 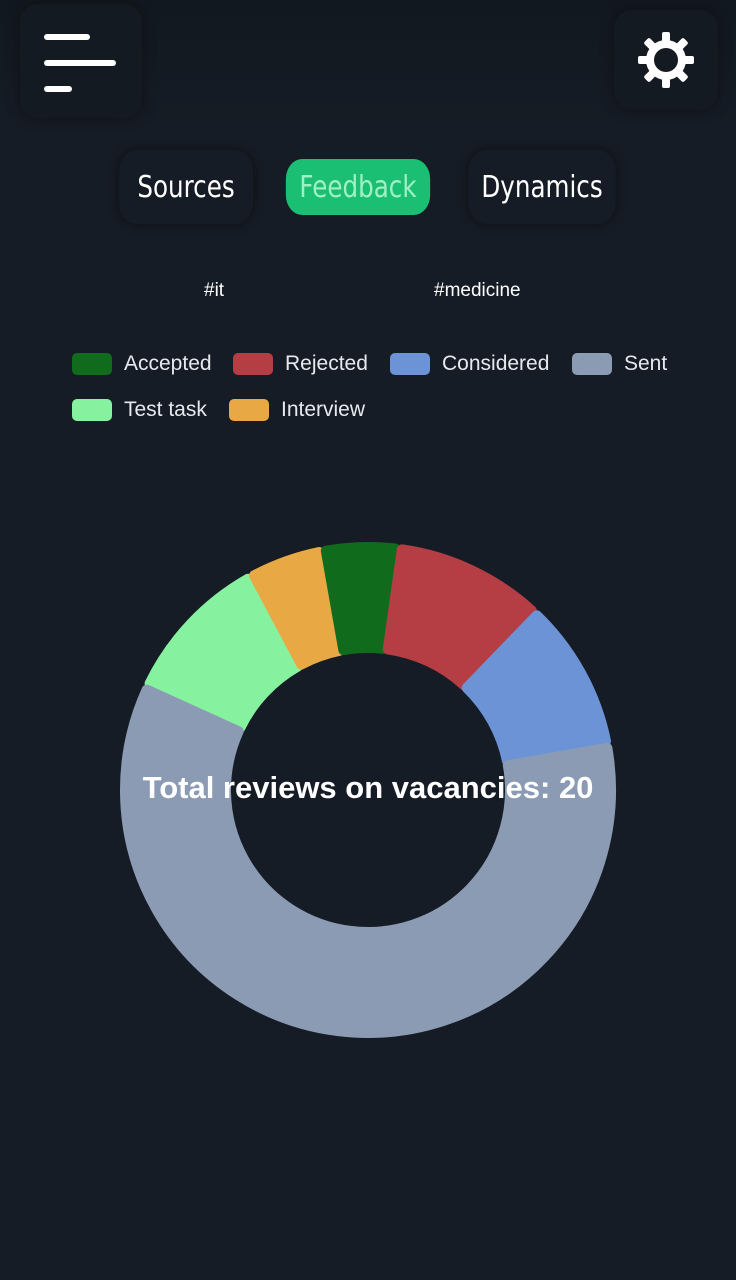 I want to click on legend-label-sent: Sent, so click(x=646, y=363).